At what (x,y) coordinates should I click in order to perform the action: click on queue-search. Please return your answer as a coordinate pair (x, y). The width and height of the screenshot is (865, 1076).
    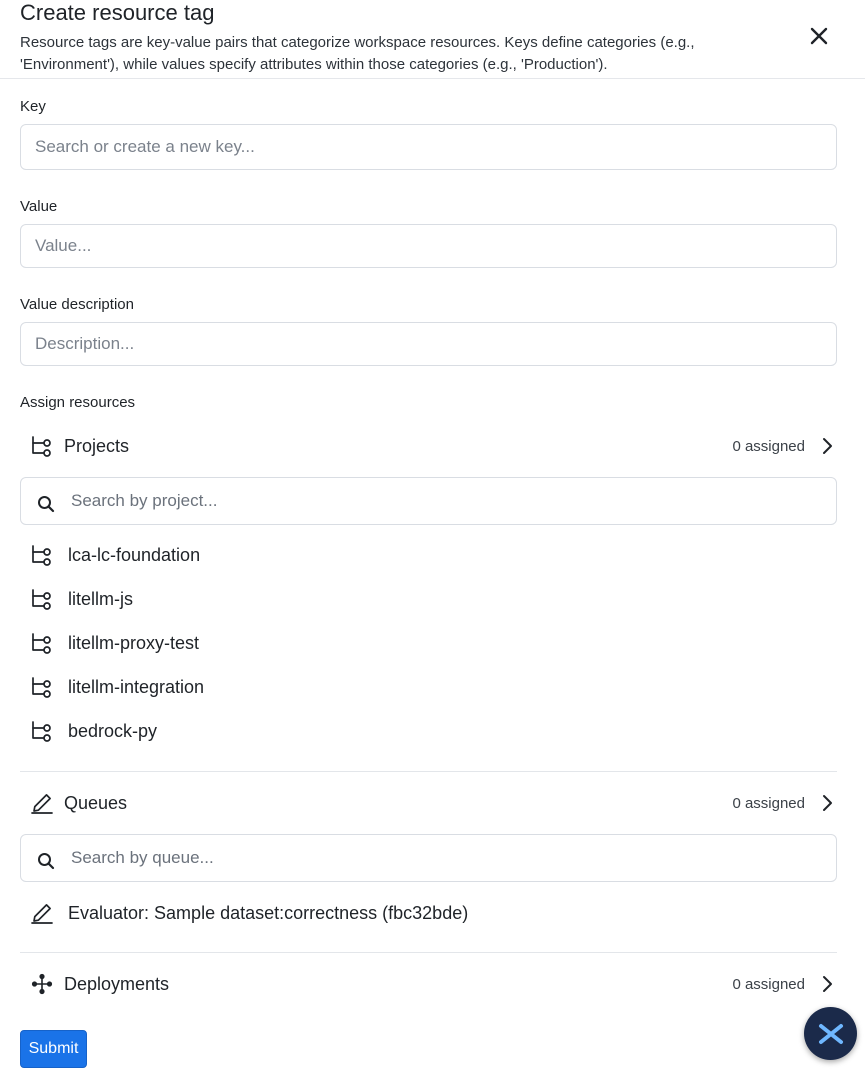
    Looking at the image, I should click on (428, 858).